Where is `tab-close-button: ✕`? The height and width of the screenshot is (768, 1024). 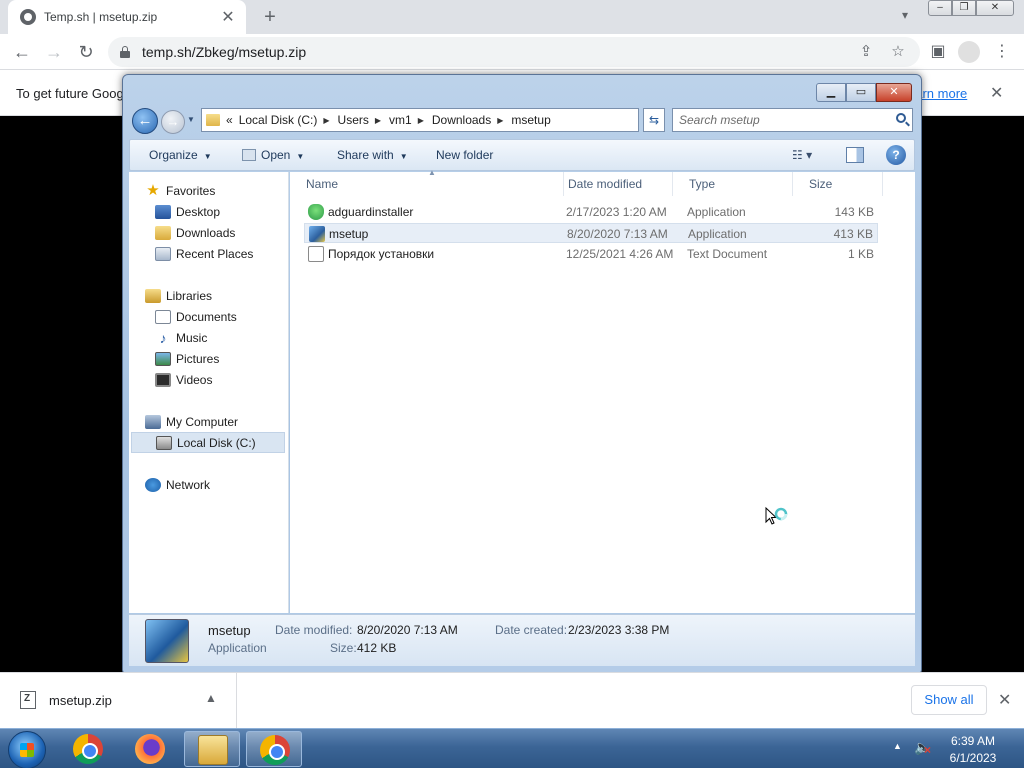 tab-close-button: ✕ is located at coordinates (228, 17).